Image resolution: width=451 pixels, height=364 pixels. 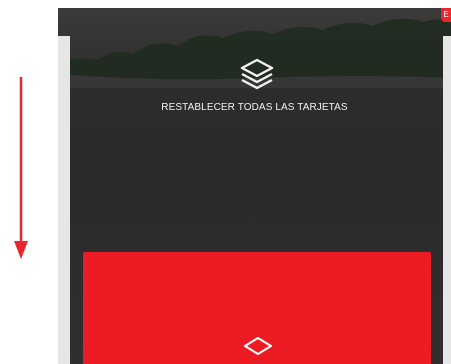 I want to click on corner-badge: E, so click(x=446, y=15).